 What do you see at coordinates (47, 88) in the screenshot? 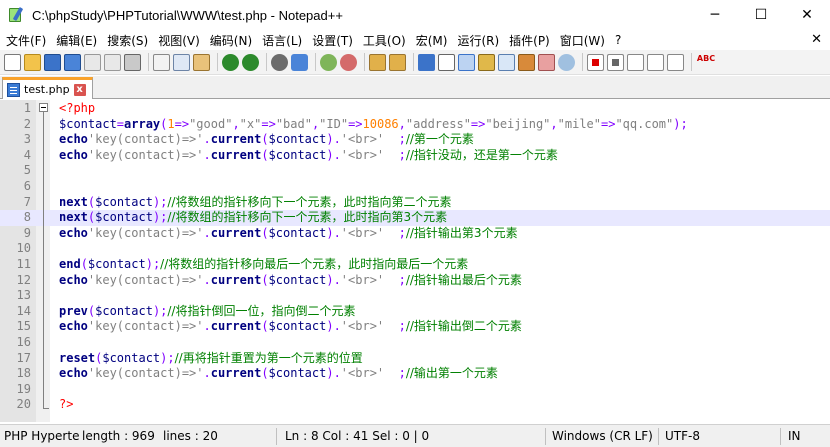
I see `tab-test-php: test.php x` at bounding box center [47, 88].